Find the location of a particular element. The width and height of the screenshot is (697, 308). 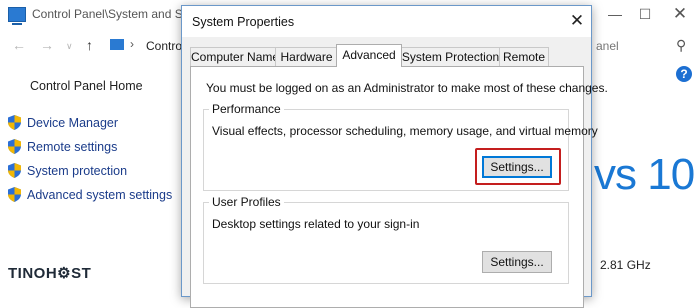

control-panel-icon is located at coordinates (17, 16).